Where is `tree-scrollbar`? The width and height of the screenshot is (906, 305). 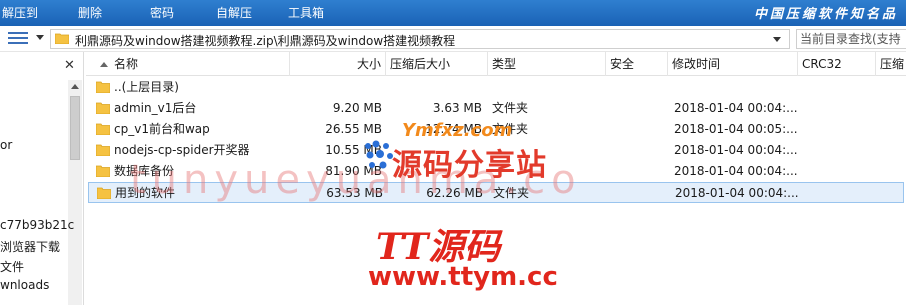
tree-scrollbar is located at coordinates (75, 192).